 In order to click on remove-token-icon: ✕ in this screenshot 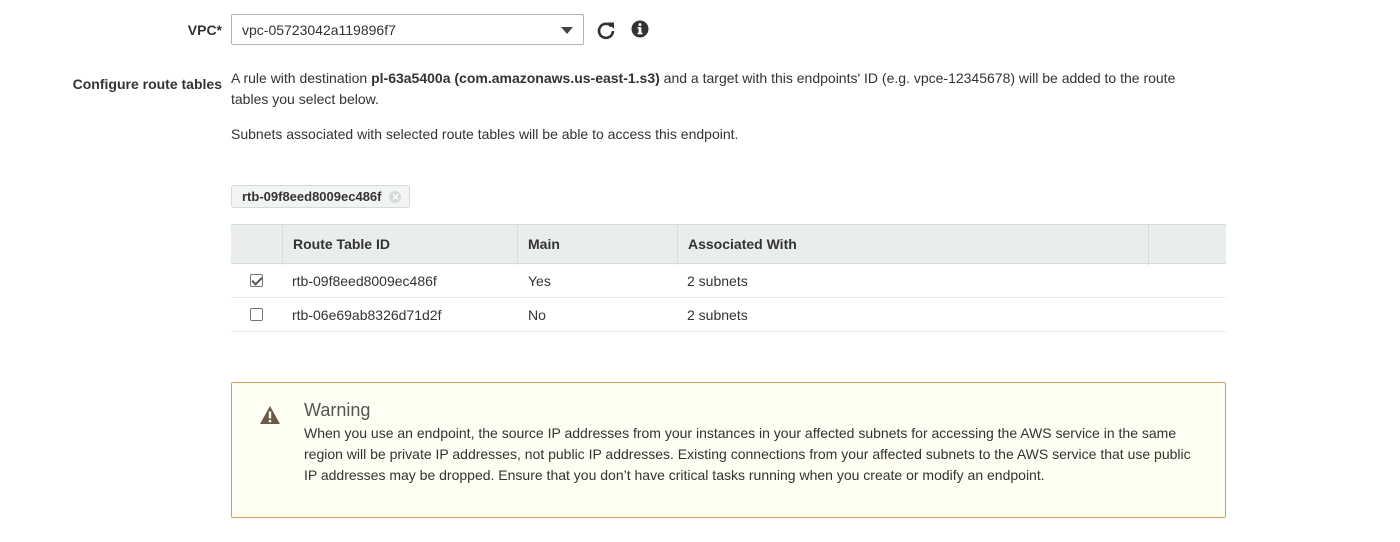, I will do `click(395, 196)`.